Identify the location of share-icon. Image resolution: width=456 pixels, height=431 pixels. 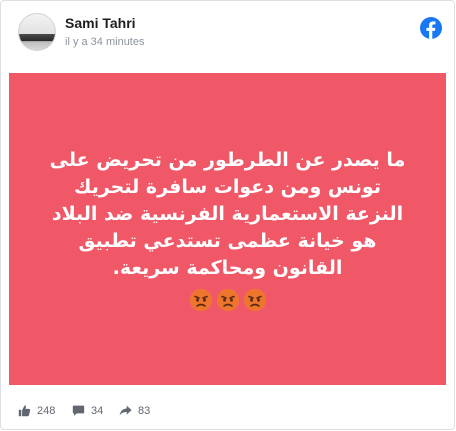
(125, 410).